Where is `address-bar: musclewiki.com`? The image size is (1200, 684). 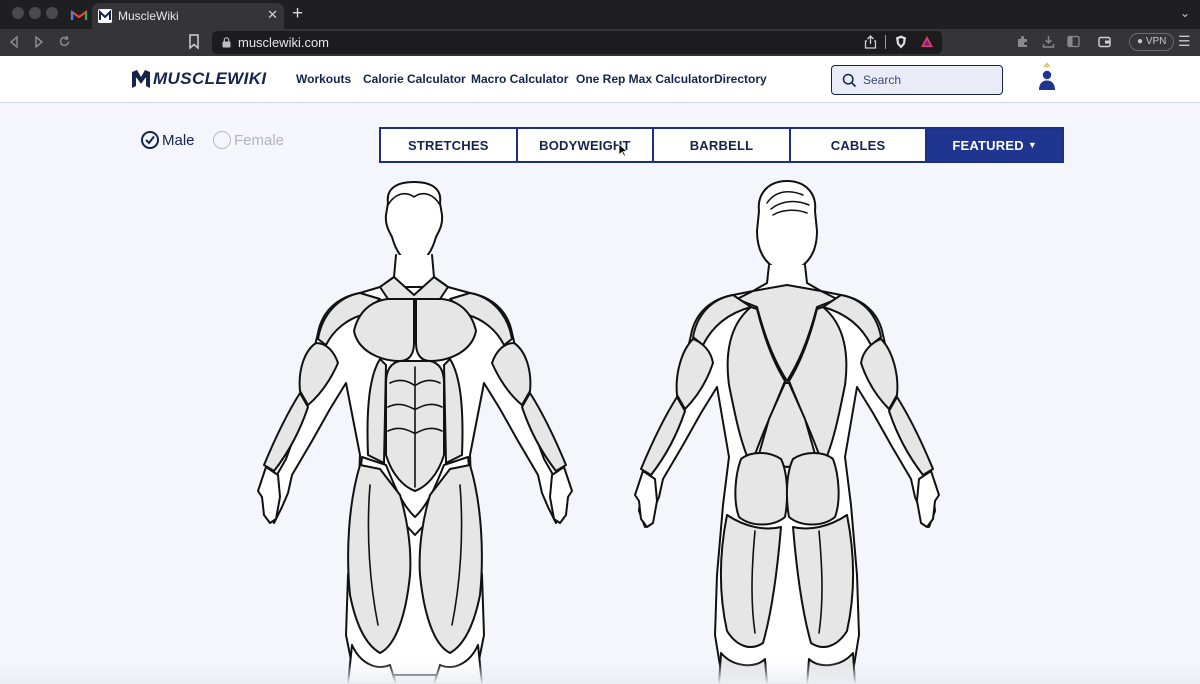
address-bar: musclewiki.com is located at coordinates (577, 42).